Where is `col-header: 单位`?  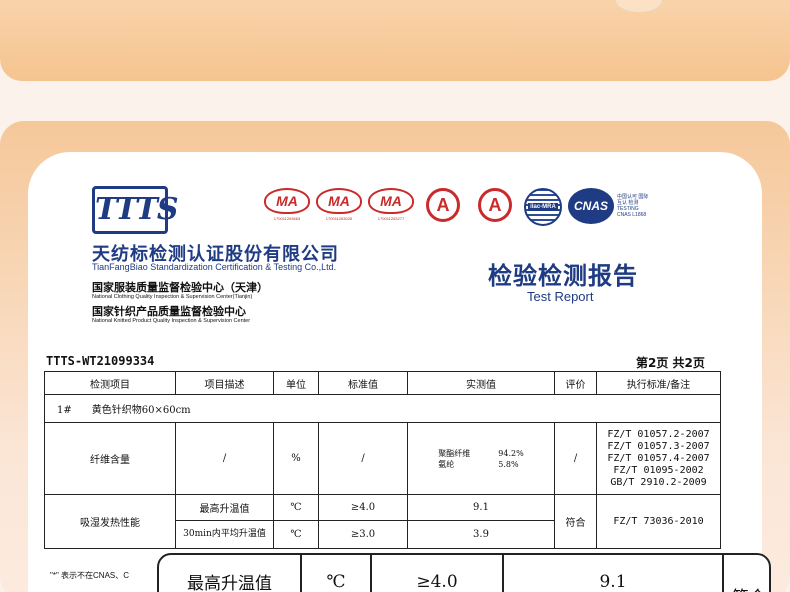 col-header: 单位 is located at coordinates (296, 383).